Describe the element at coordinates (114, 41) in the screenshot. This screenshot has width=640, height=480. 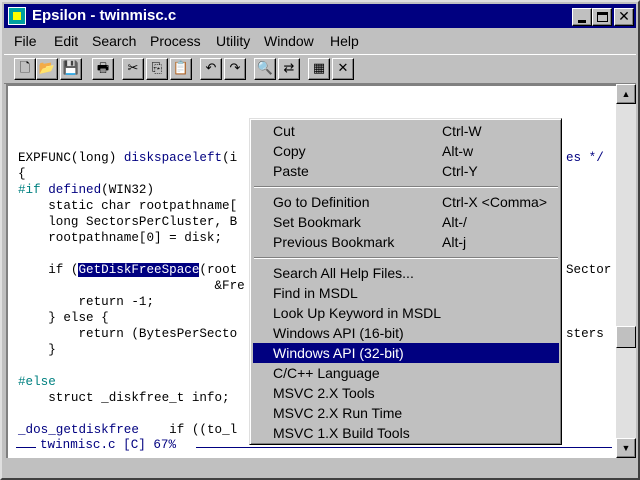
I see `menu-search: Search` at that location.